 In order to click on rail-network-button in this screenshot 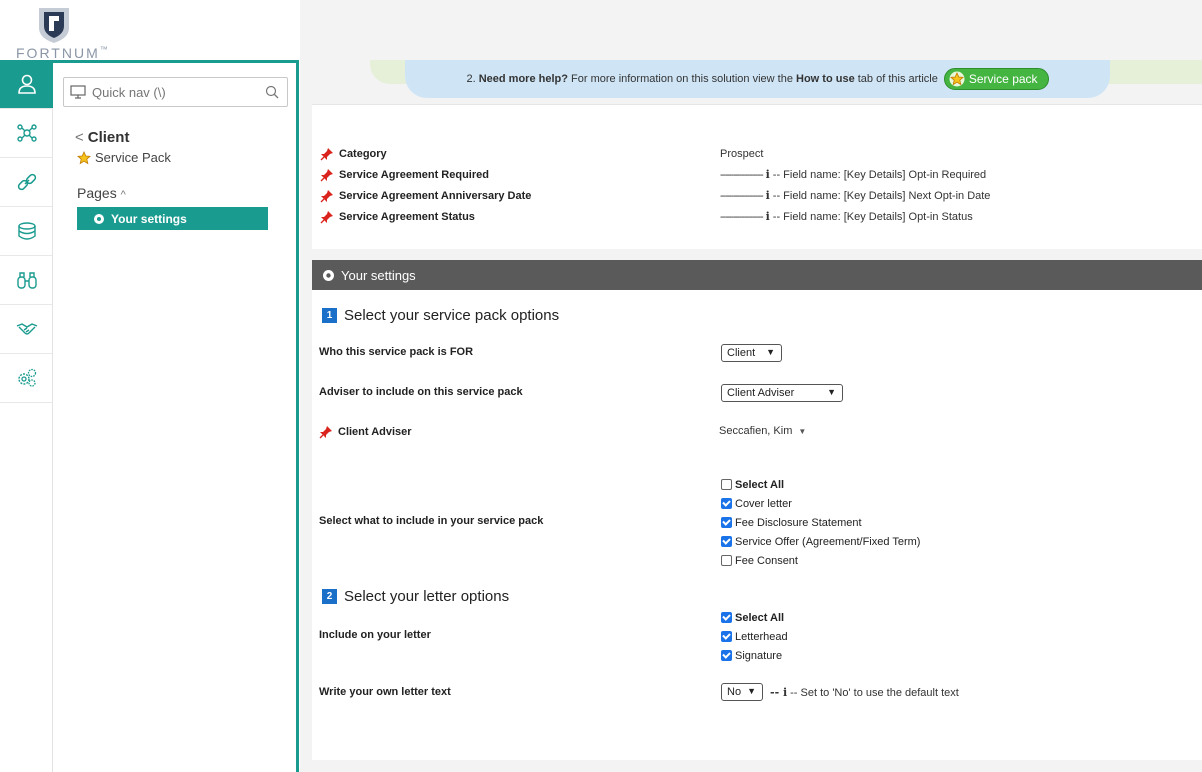, I will do `click(26, 133)`.